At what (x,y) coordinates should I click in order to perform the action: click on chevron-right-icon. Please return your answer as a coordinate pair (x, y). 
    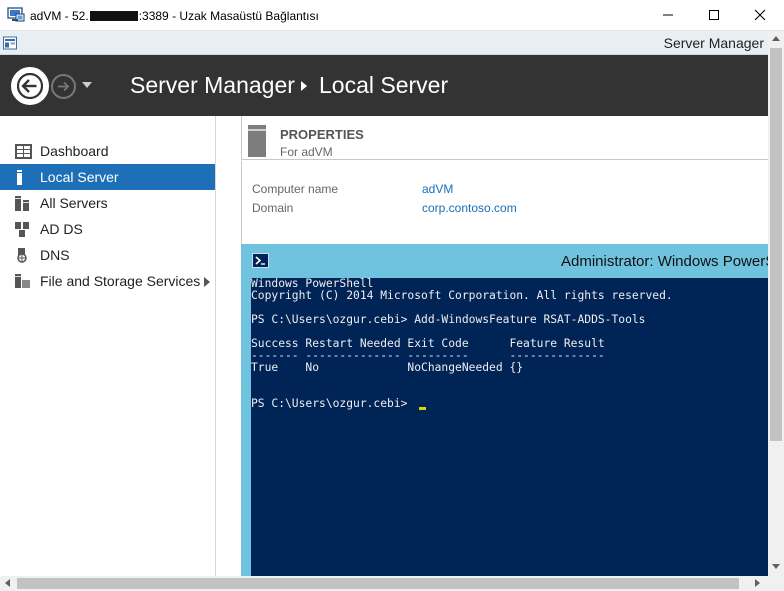
    Looking at the image, I should click on (207, 282).